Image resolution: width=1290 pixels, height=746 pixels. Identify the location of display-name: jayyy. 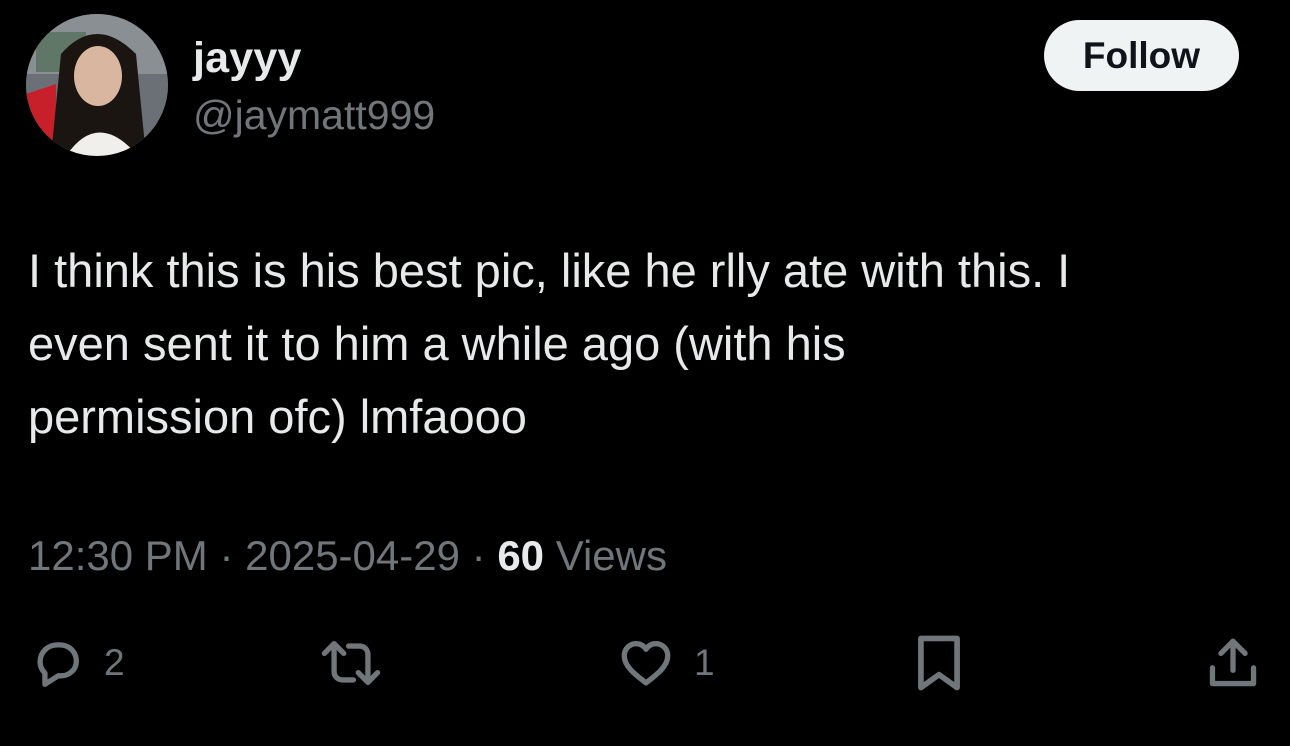
(247, 58).